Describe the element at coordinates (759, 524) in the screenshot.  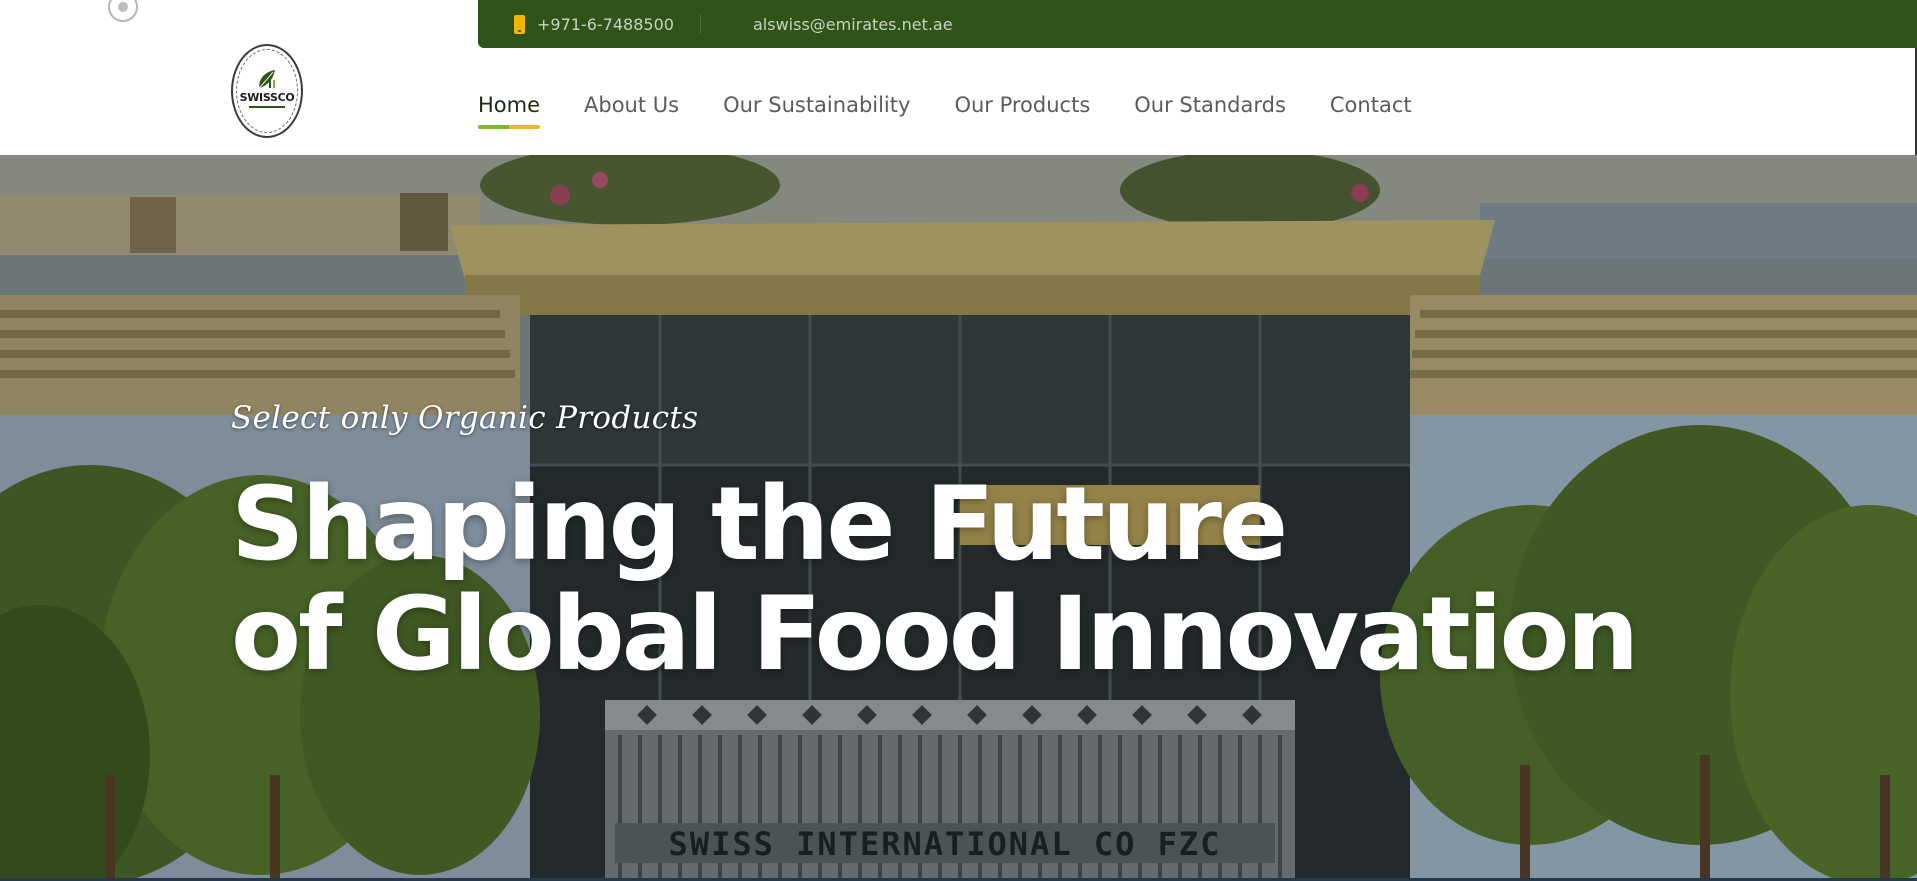
I see `hero-title-line-1: Shaping the Future` at that location.